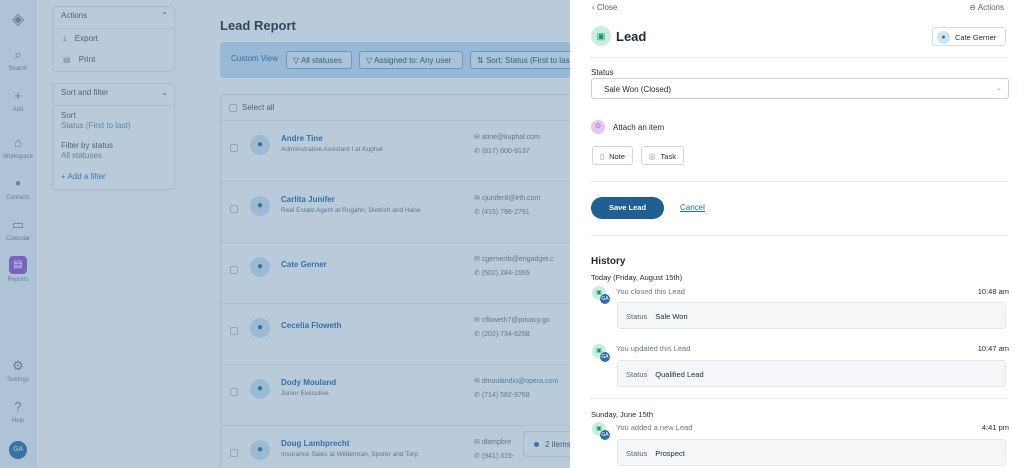 The width and height of the screenshot is (1024, 468). I want to click on lead-icon: ▣, so click(601, 36).